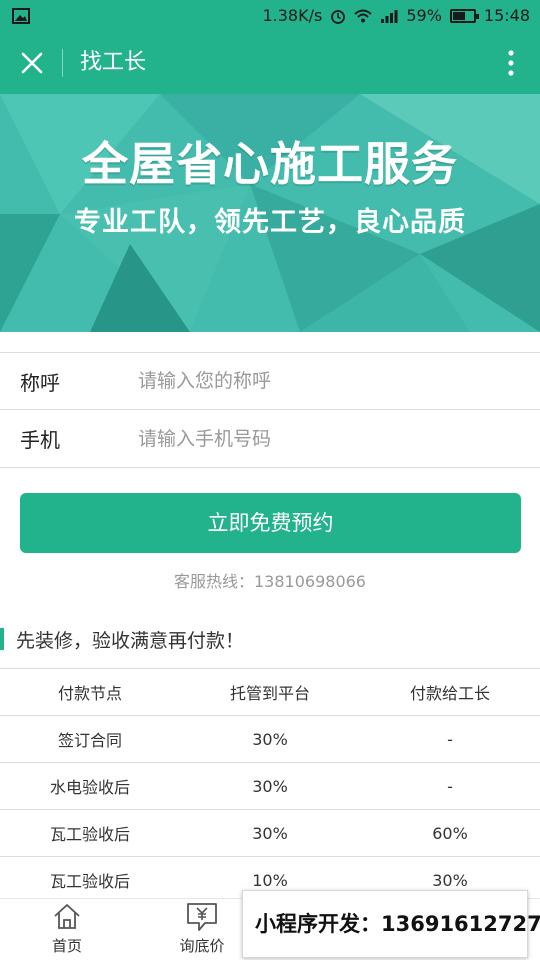  What do you see at coordinates (202, 946) in the screenshot?
I see `nav-quote-label: 询底价` at bounding box center [202, 946].